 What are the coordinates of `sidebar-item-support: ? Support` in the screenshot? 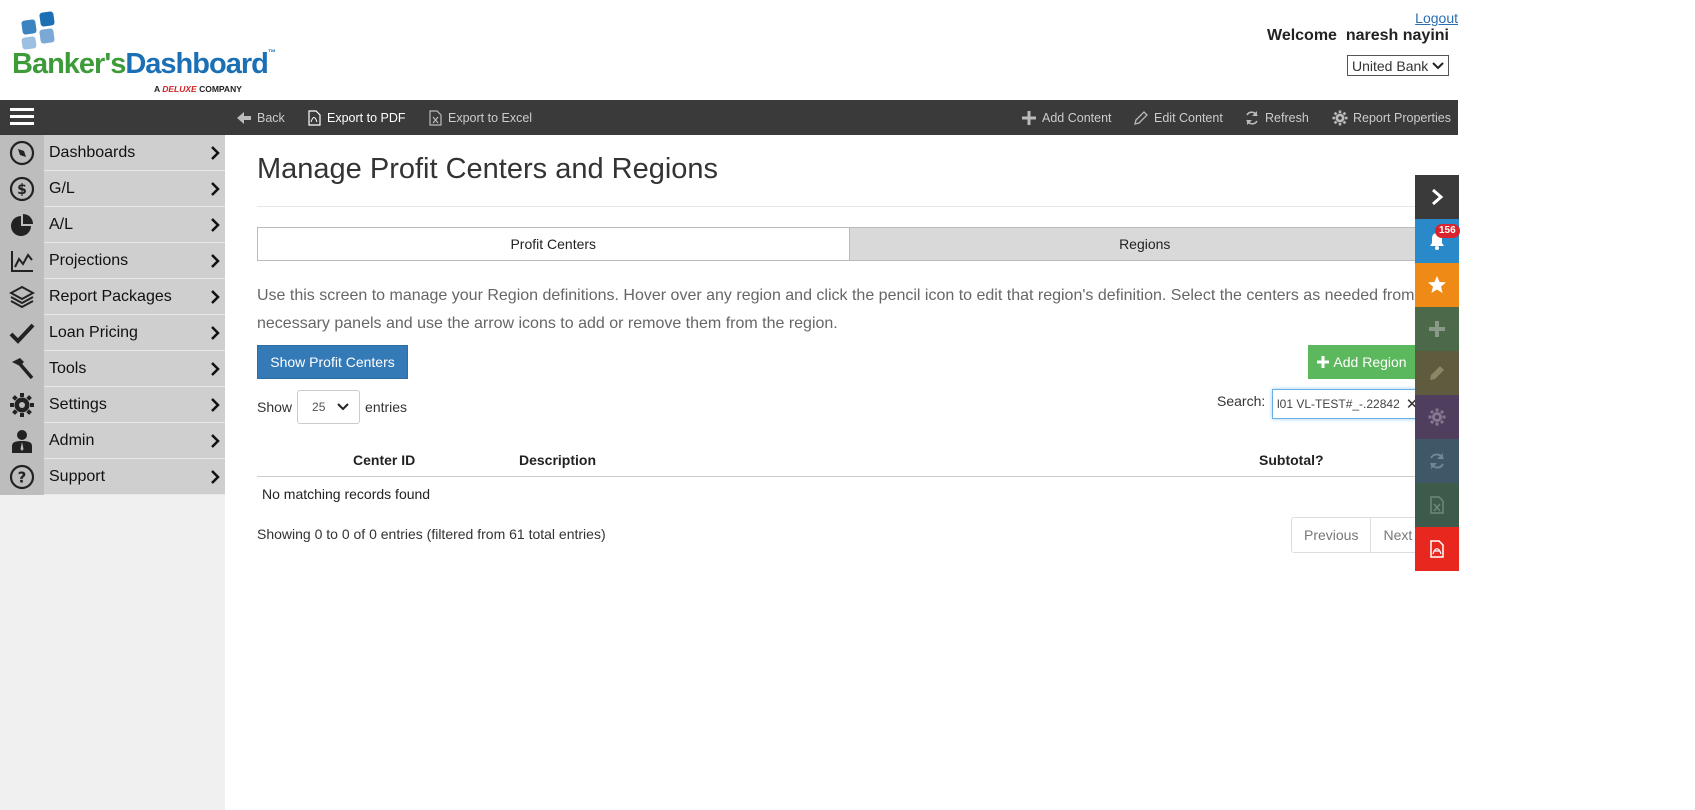 It's located at (112, 476).